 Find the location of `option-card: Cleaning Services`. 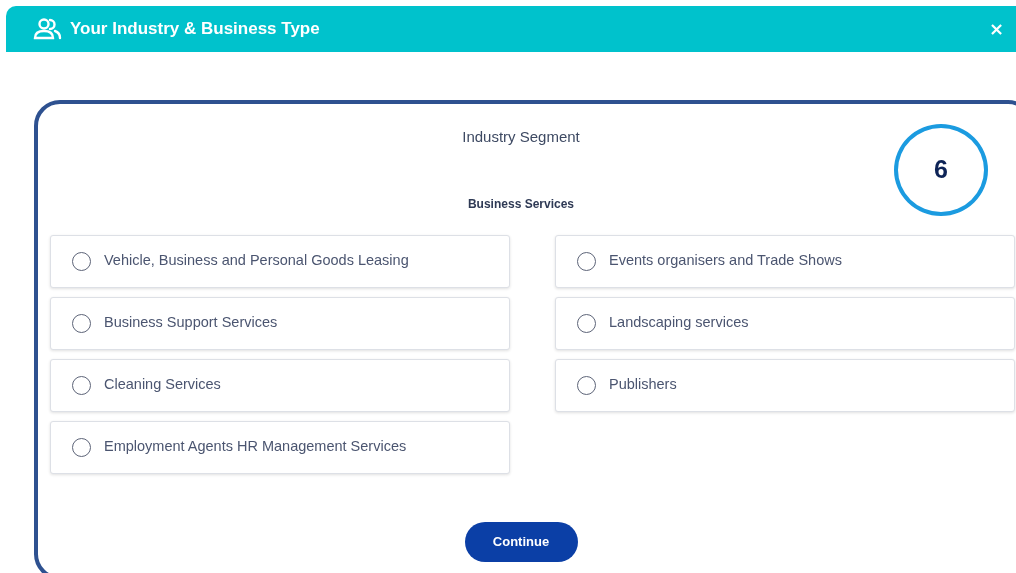

option-card: Cleaning Services is located at coordinates (280, 385).